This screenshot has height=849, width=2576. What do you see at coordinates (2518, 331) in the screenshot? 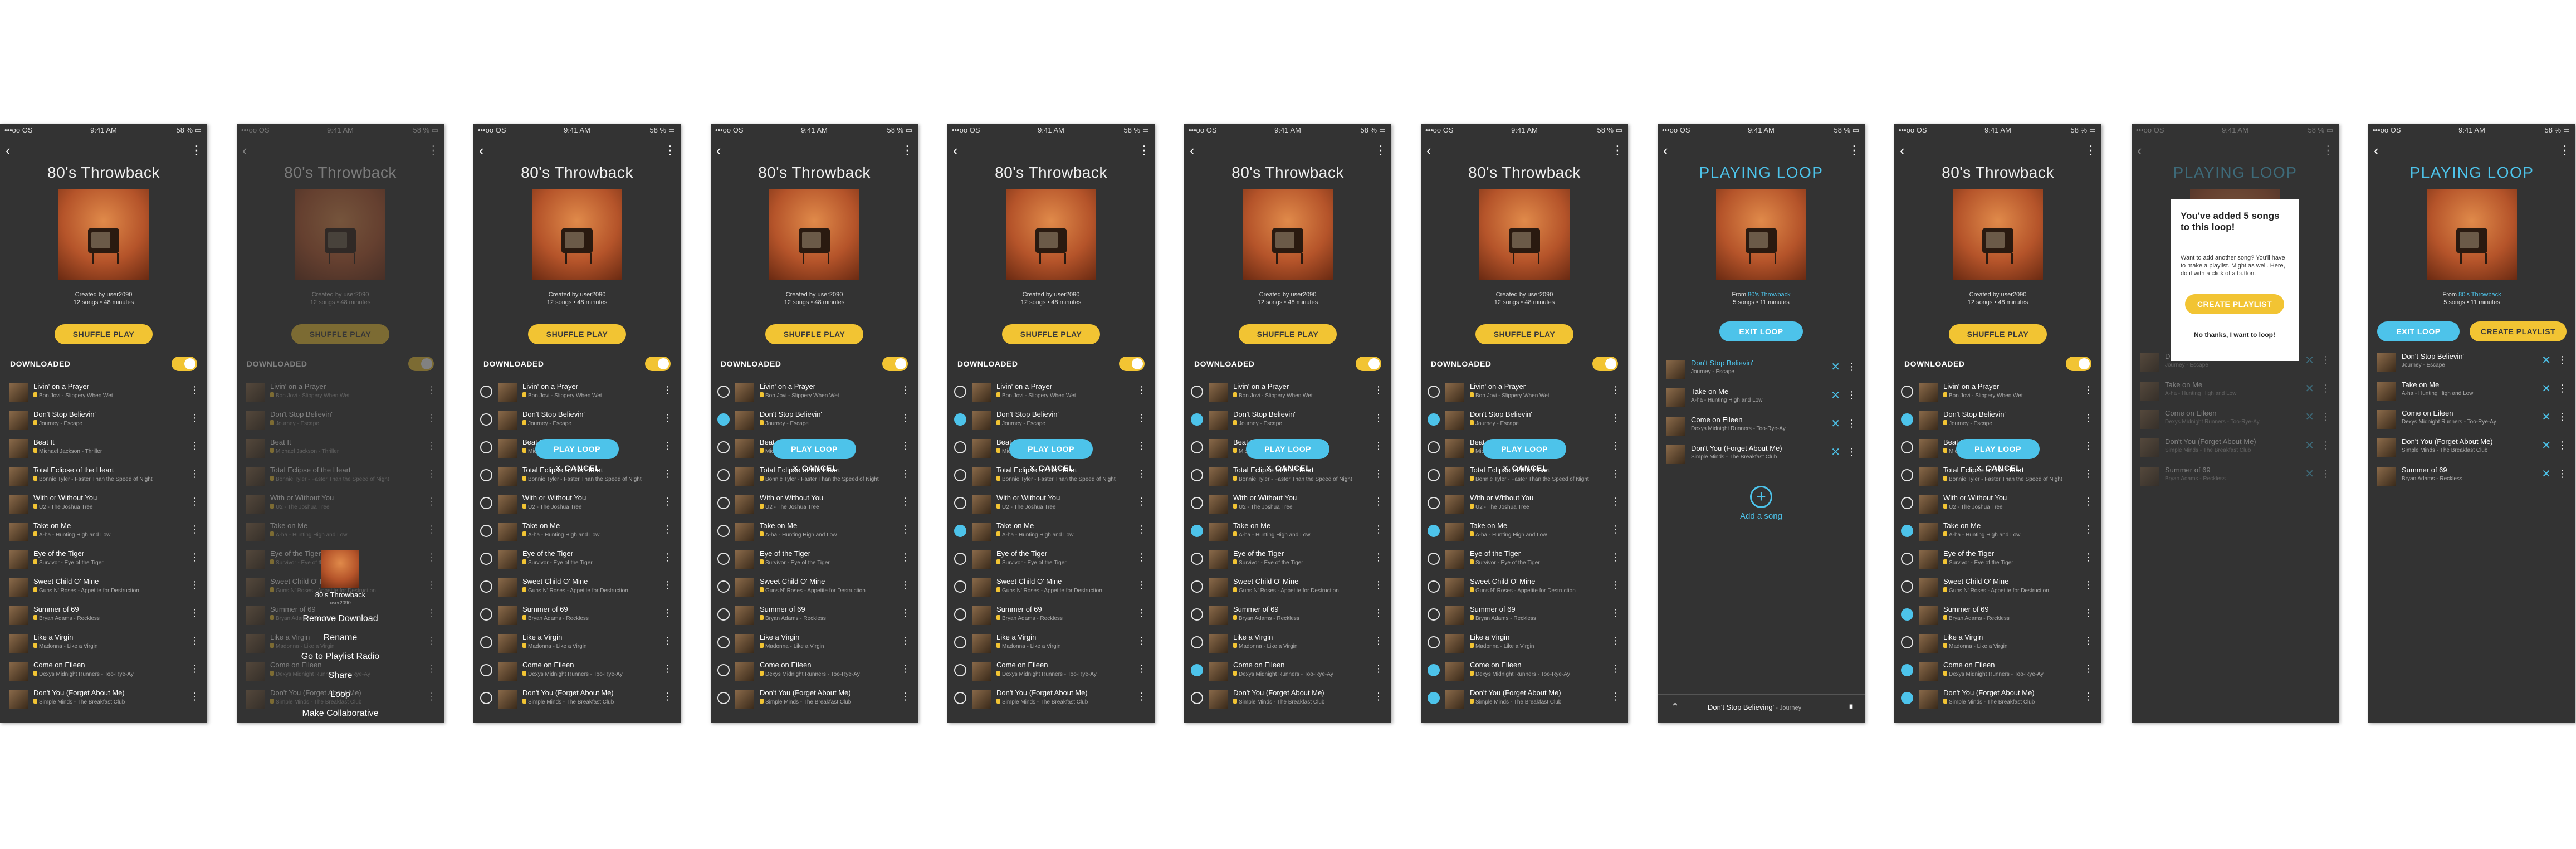
I see `create-playlist-button: CREATE PLAYLIST` at bounding box center [2518, 331].